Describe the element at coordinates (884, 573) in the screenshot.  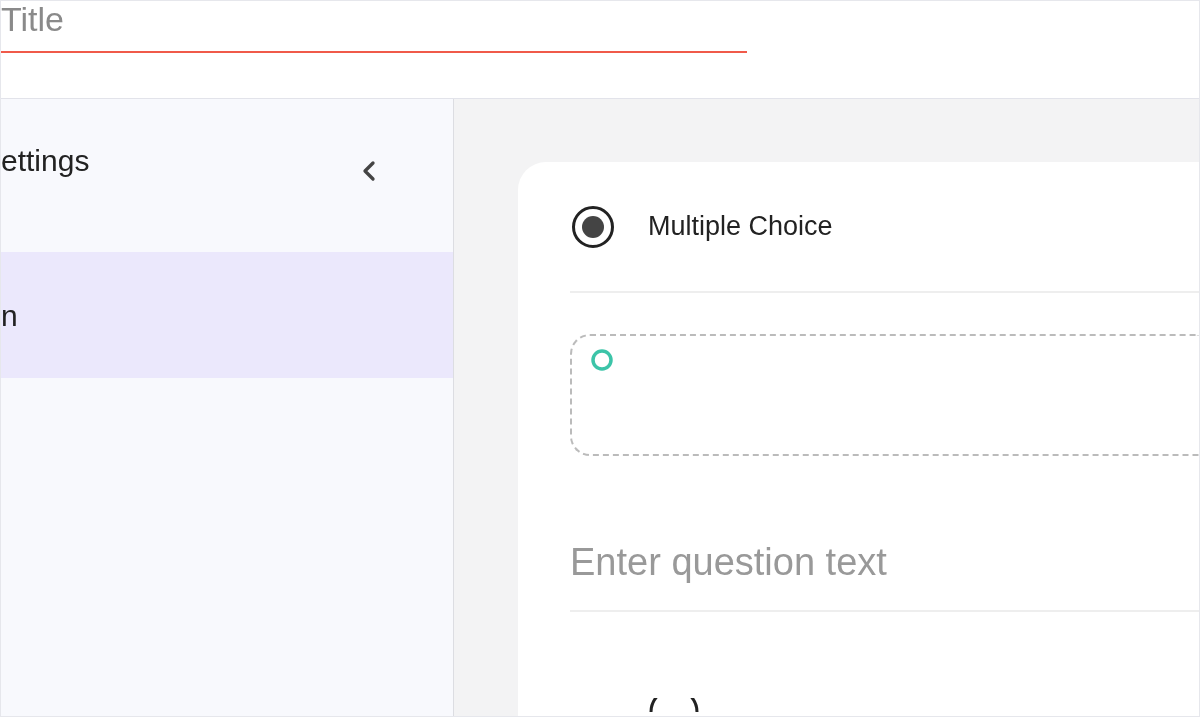
I see `question-text-field: Enter question text` at that location.